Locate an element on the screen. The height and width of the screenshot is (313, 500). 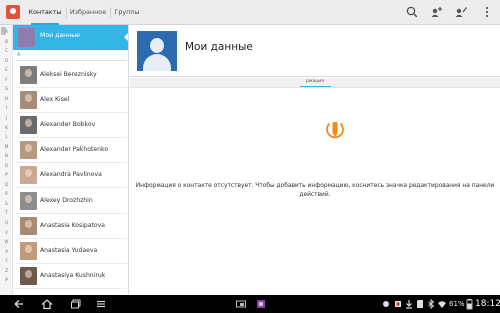
contact-list-item: Anastasia Yudaeva is located at coordinates (70, 251).